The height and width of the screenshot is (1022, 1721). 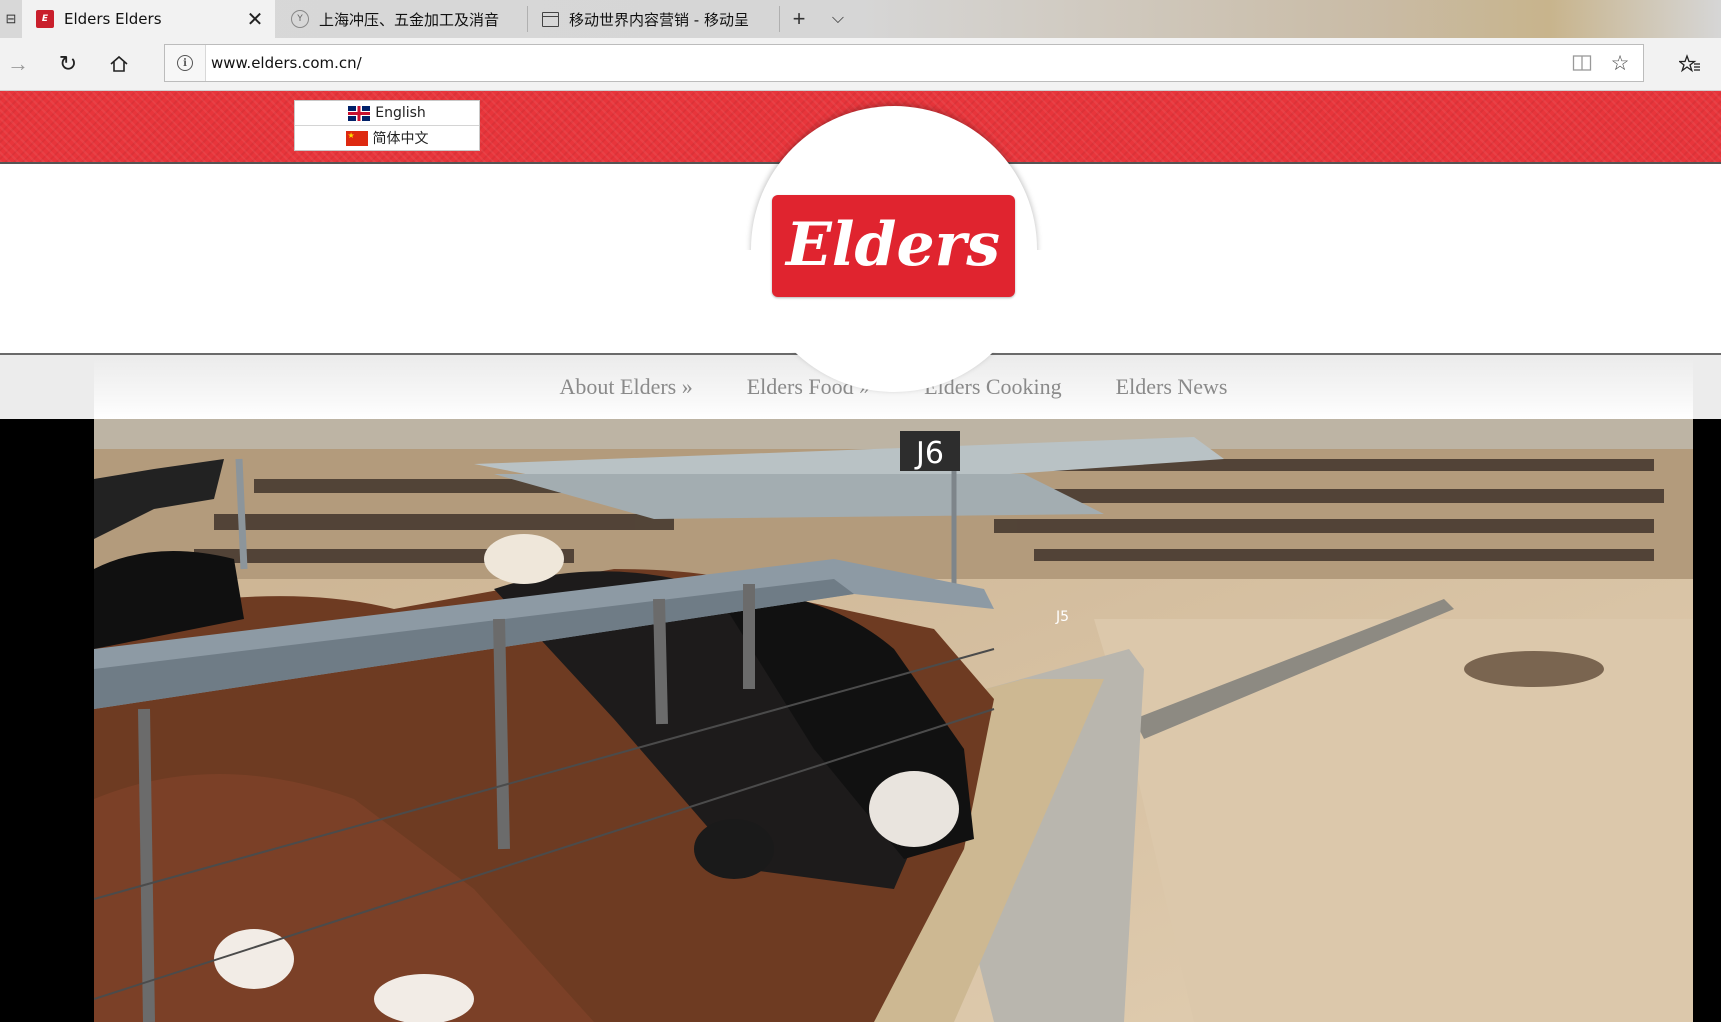 I want to click on elders-favicon-icon: E, so click(x=45, y=19).